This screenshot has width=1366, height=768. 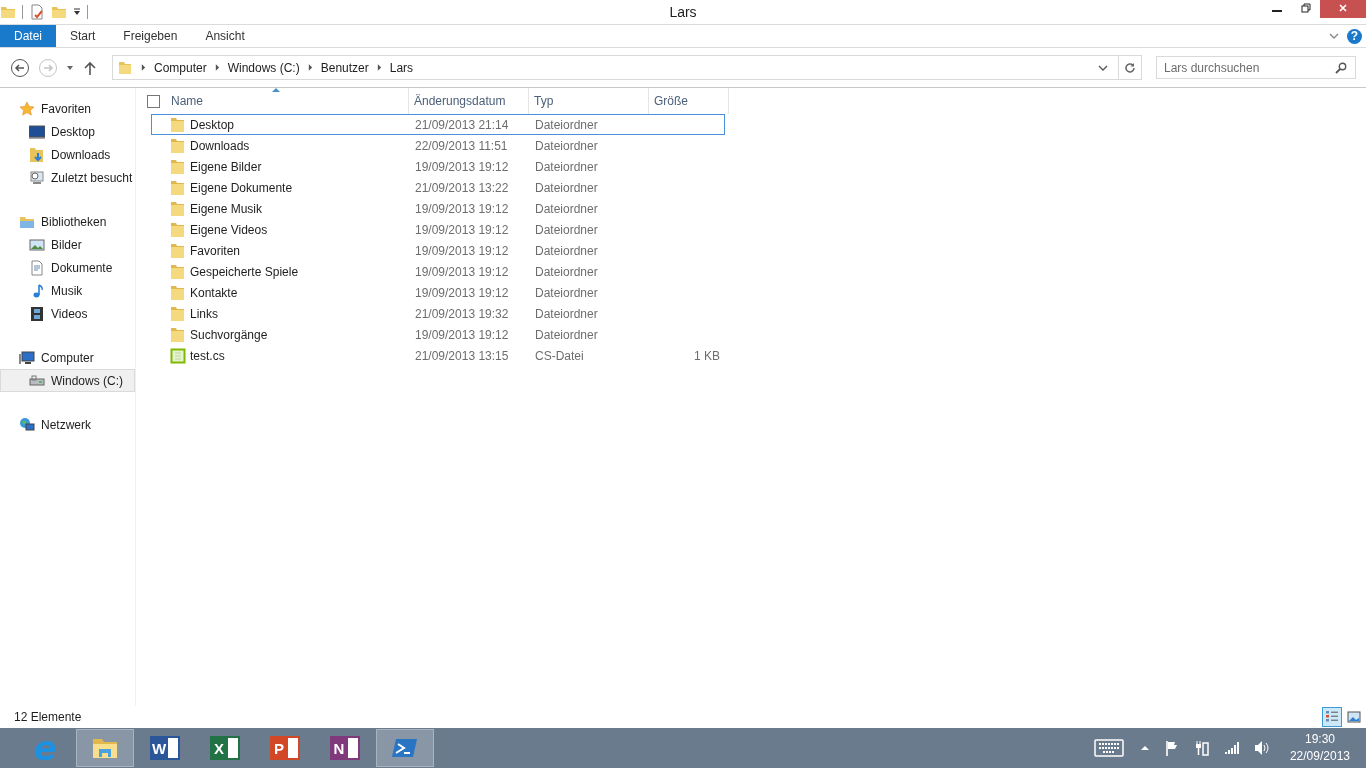 What do you see at coordinates (67, 154) in the screenshot?
I see `sidebar-item: Downloads` at bounding box center [67, 154].